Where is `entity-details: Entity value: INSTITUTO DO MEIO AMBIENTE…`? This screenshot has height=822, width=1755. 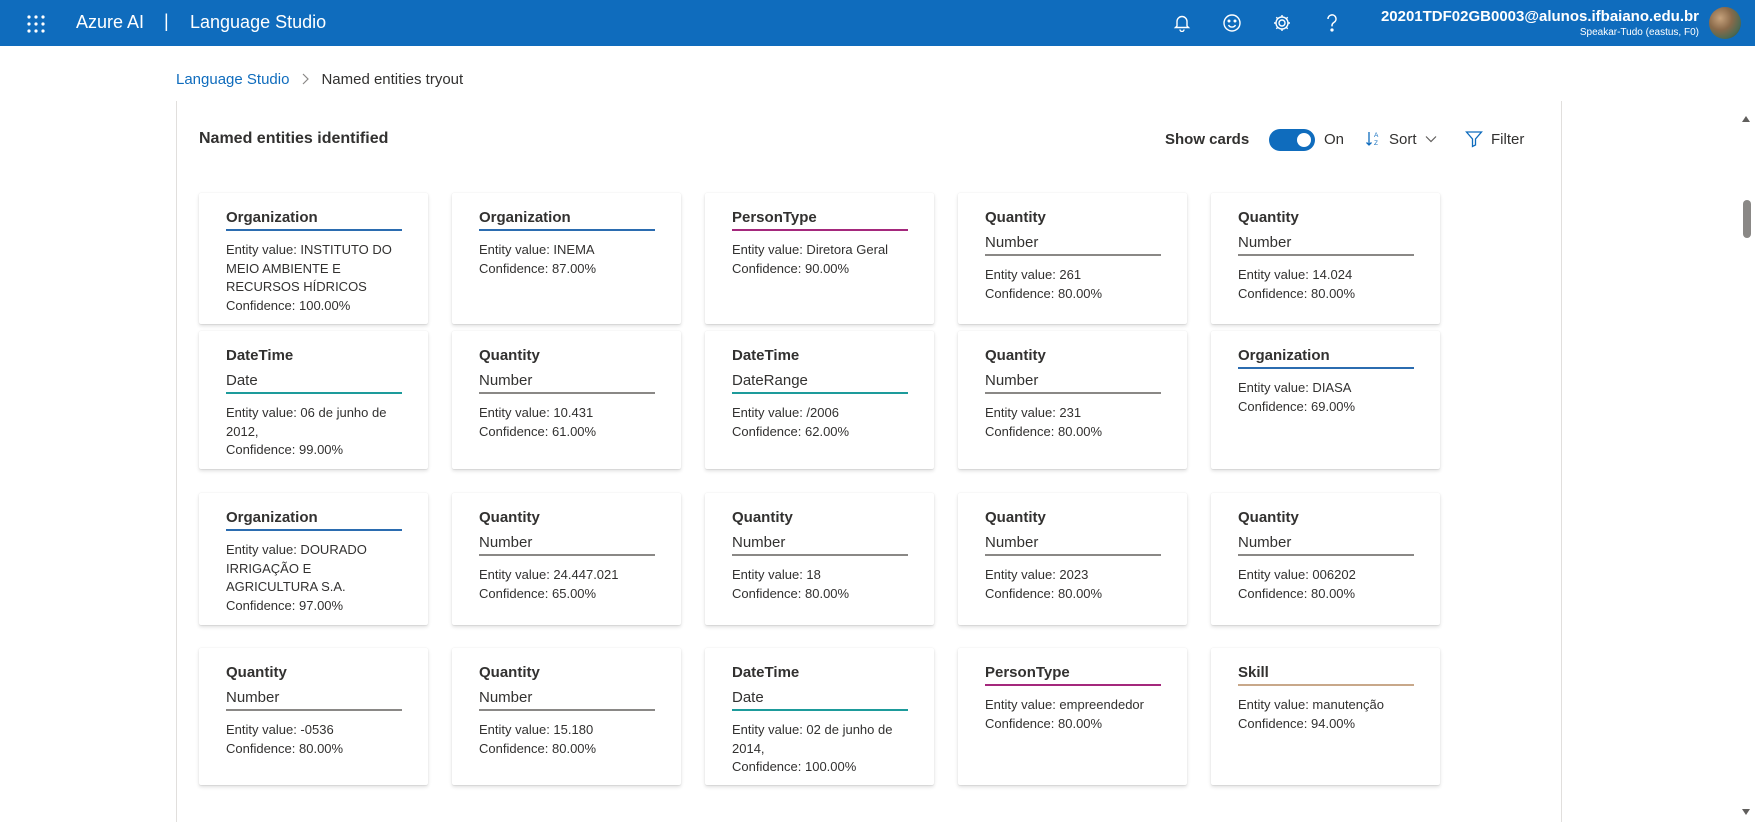 entity-details: Entity value: INSTITUTO DO MEIO AMBIENTE… is located at coordinates (314, 278).